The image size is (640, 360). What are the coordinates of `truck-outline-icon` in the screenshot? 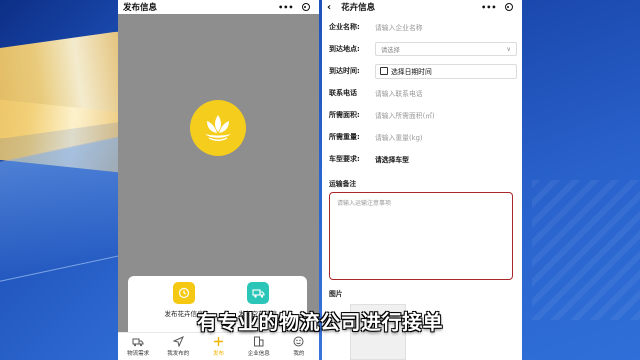 It's located at (138, 341).